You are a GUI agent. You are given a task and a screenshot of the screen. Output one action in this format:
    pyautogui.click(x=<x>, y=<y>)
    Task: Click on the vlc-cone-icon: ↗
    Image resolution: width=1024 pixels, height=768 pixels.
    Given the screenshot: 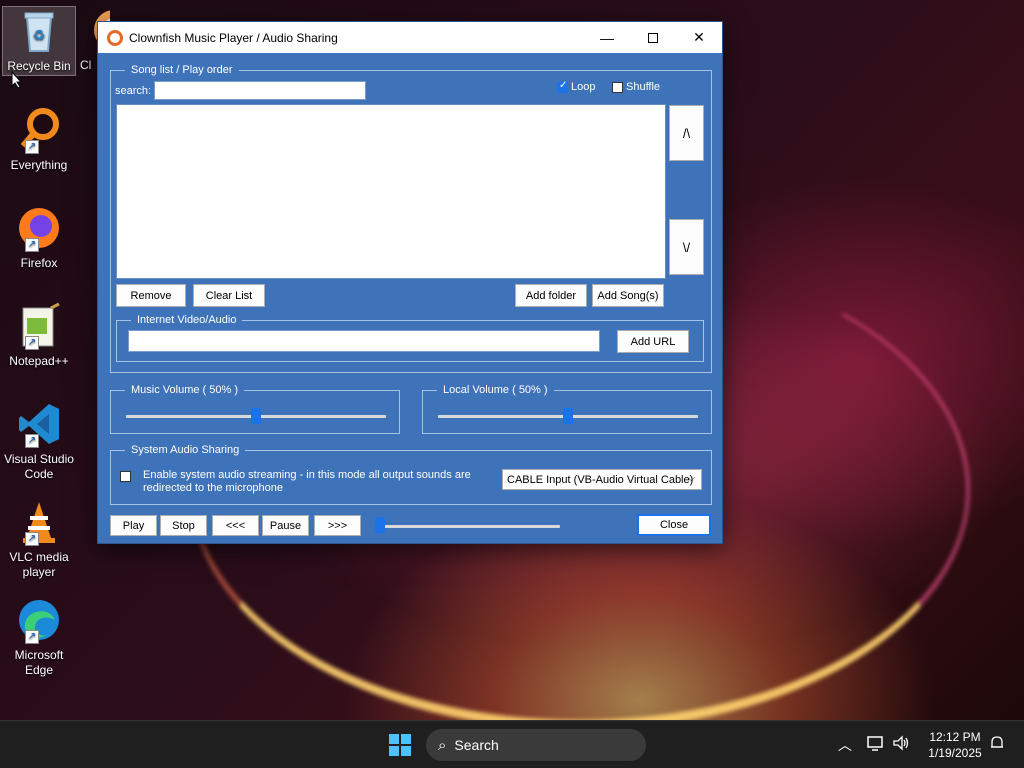 What is the action you would take?
    pyautogui.click(x=39, y=522)
    